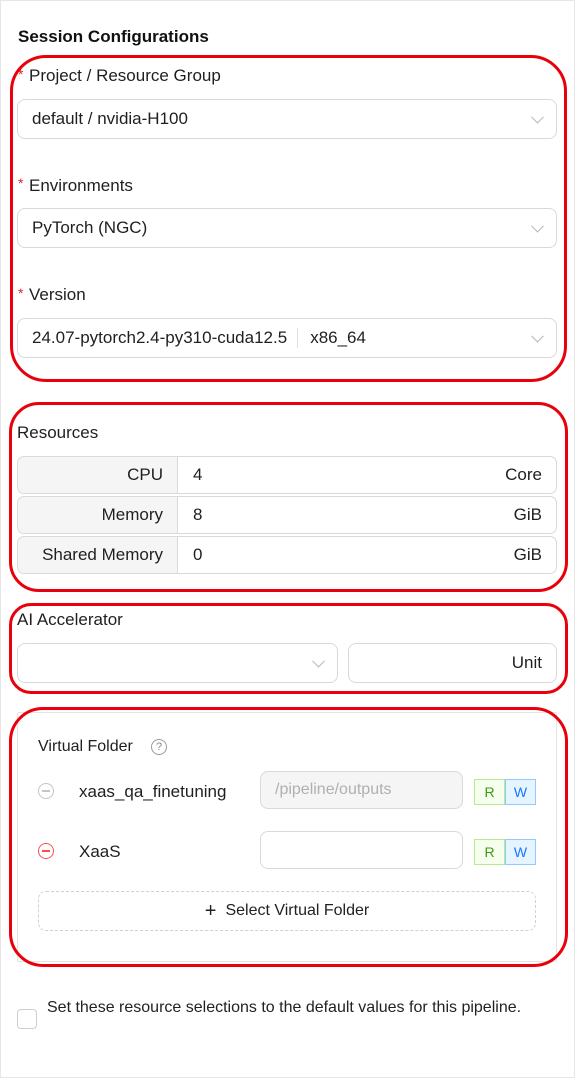 The image size is (576, 1080). What do you see at coordinates (98, 555) in the screenshot?
I see `shared-memory-addon: Shared Memory` at bounding box center [98, 555].